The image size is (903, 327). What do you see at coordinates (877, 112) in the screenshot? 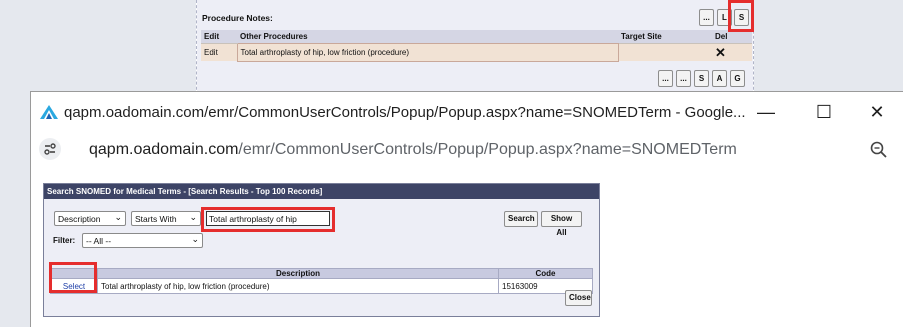
I see `close-icon: ✕` at bounding box center [877, 112].